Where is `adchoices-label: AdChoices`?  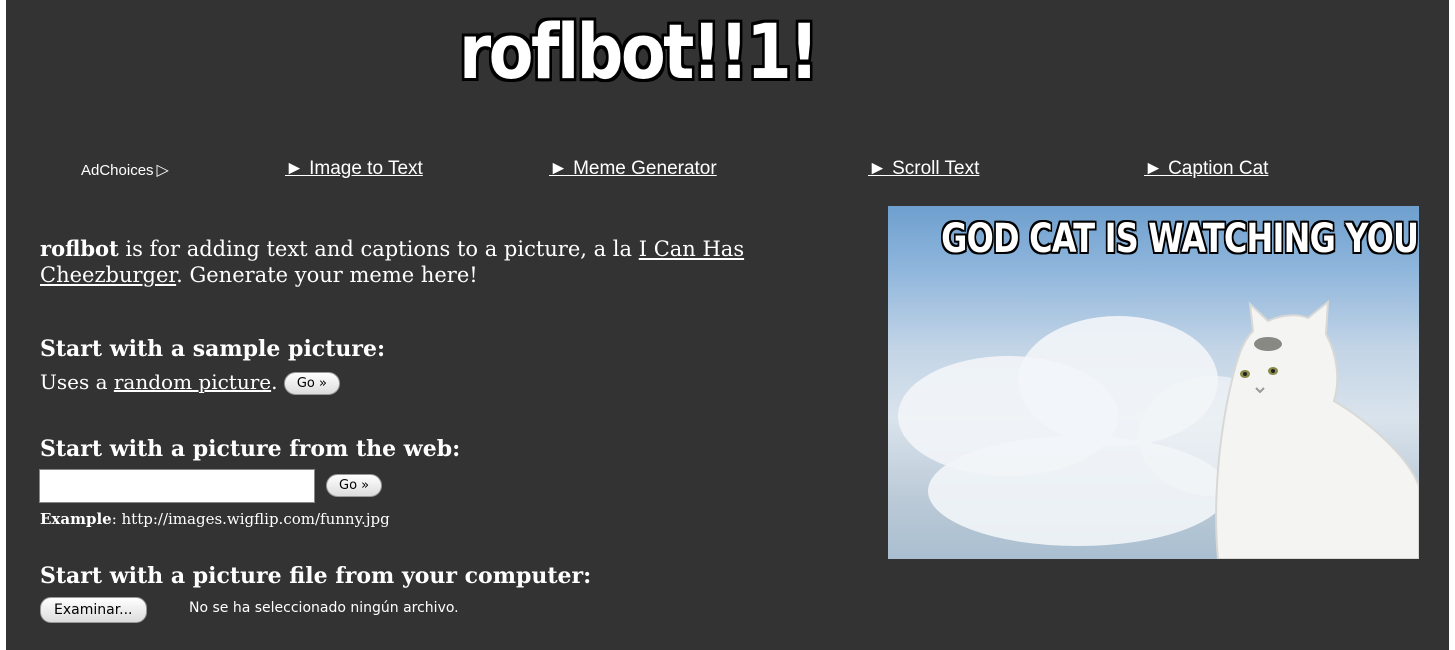 adchoices-label: AdChoices is located at coordinates (117, 170).